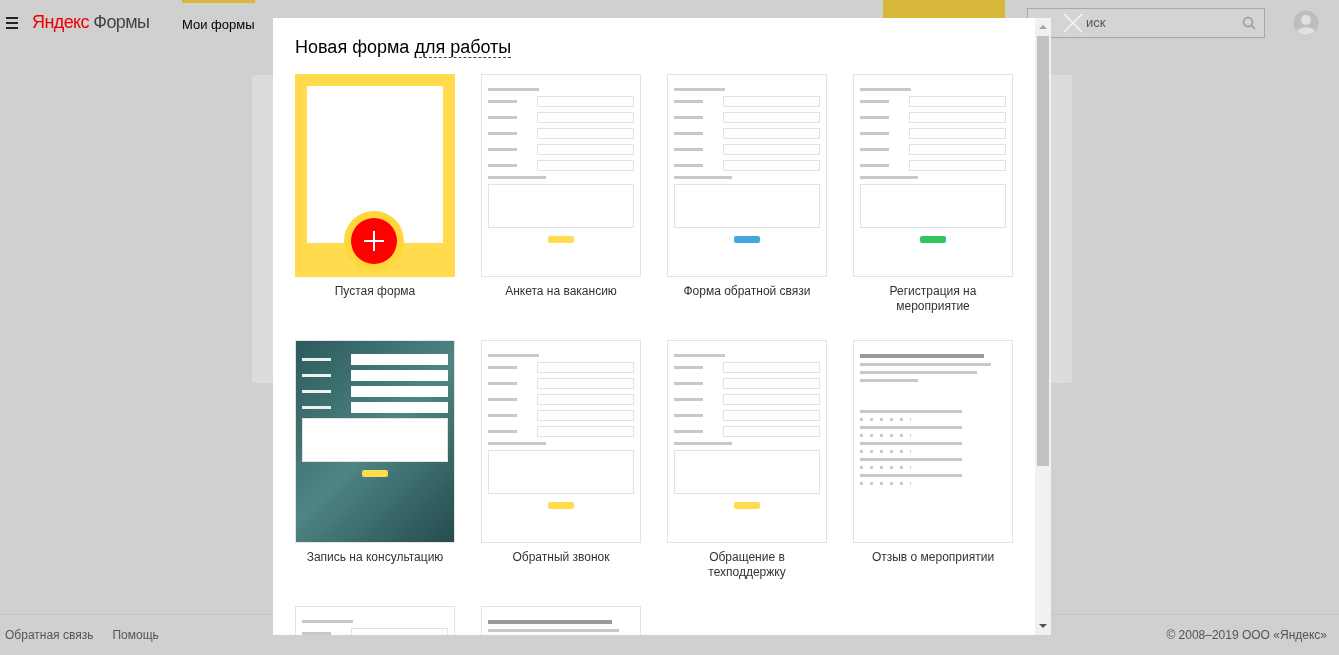 The image size is (1339, 655). What do you see at coordinates (375, 441) in the screenshot?
I see `form-preview-drawing` at bounding box center [375, 441].